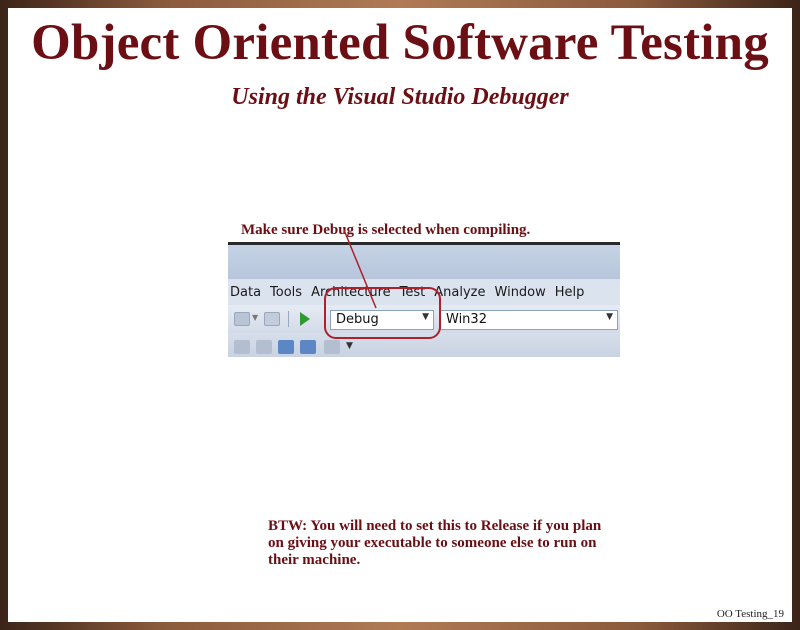 The image size is (800, 630). What do you see at coordinates (332, 347) in the screenshot?
I see `find-icon` at bounding box center [332, 347].